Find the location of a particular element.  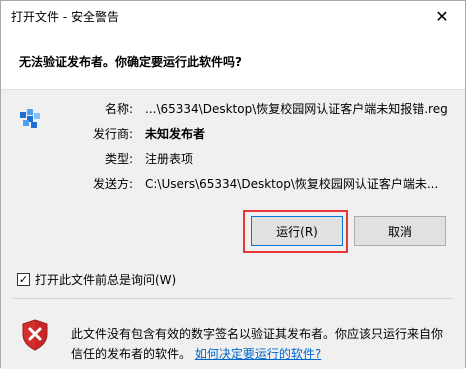

window-title: 打开文件 - 安全警告 is located at coordinates (65, 17).